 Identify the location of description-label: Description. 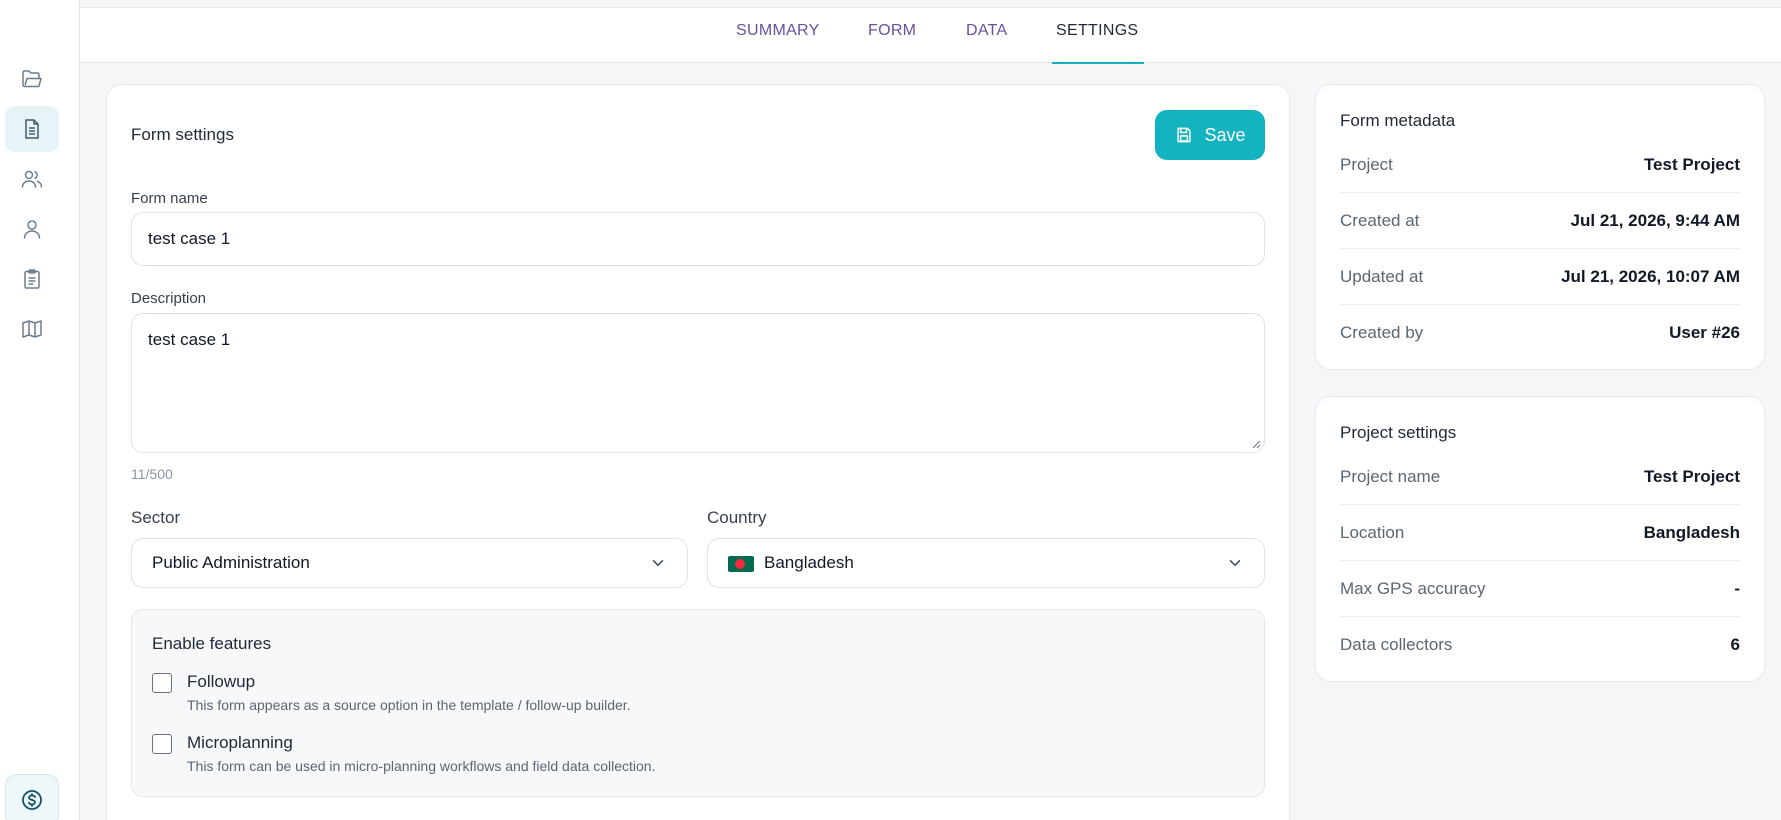
(169, 298).